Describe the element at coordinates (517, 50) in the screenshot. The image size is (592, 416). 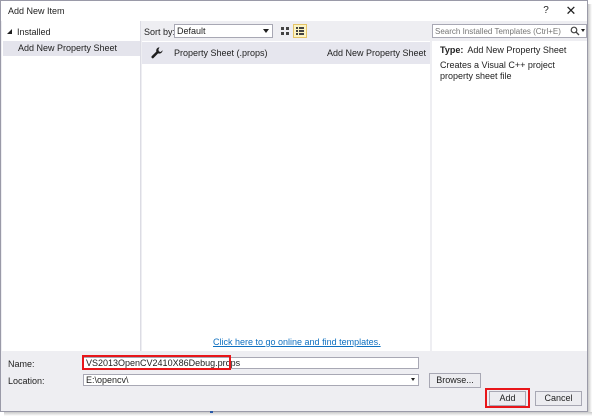
I see `type-value: Add New Property Sheet` at that location.